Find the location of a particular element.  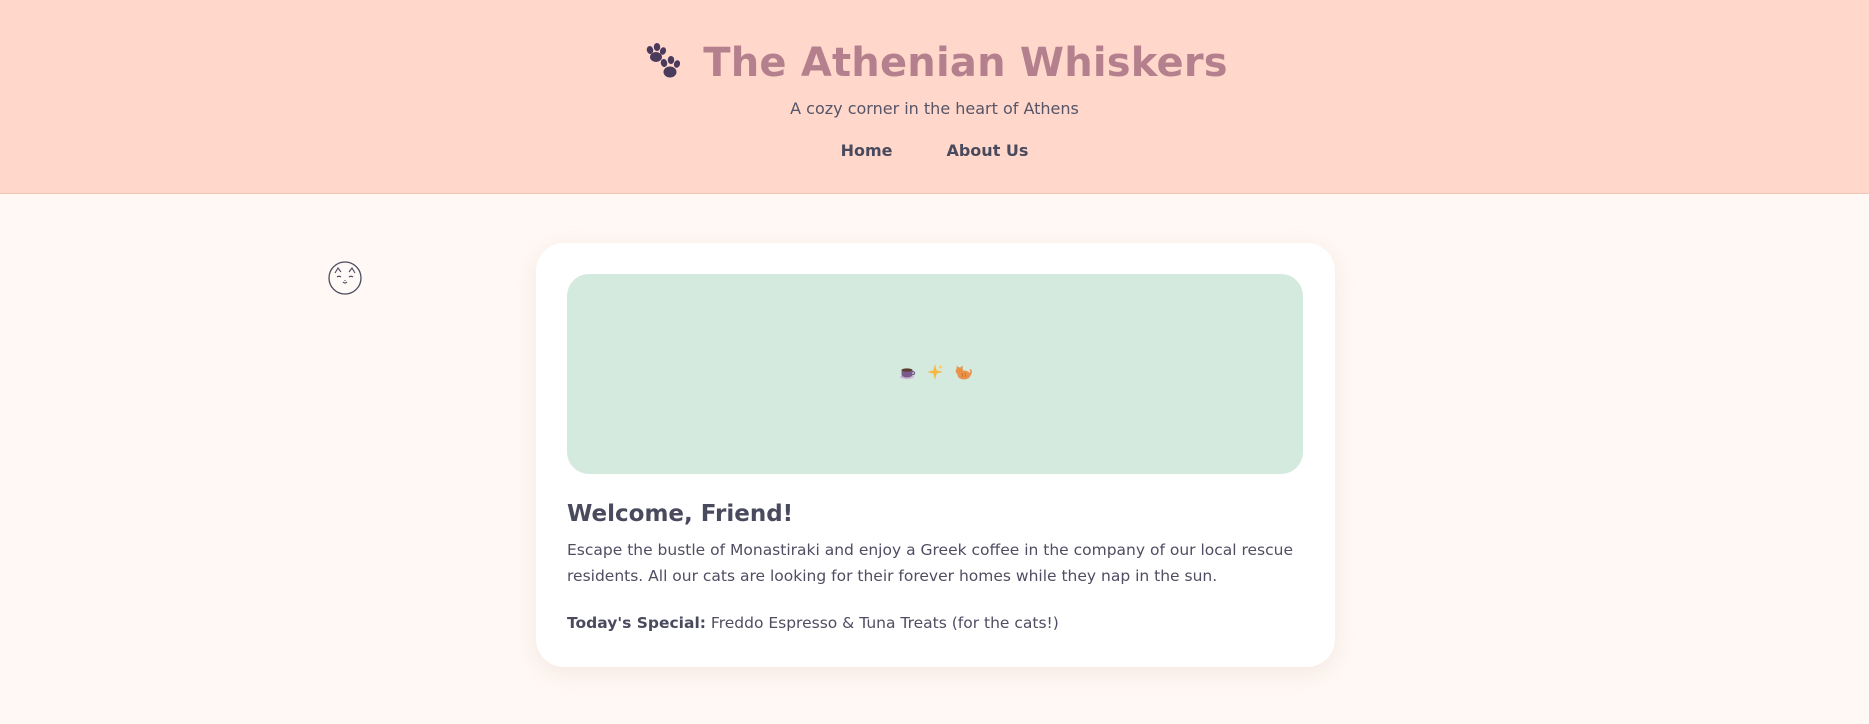

cat-face-icon is located at coordinates (345, 278).